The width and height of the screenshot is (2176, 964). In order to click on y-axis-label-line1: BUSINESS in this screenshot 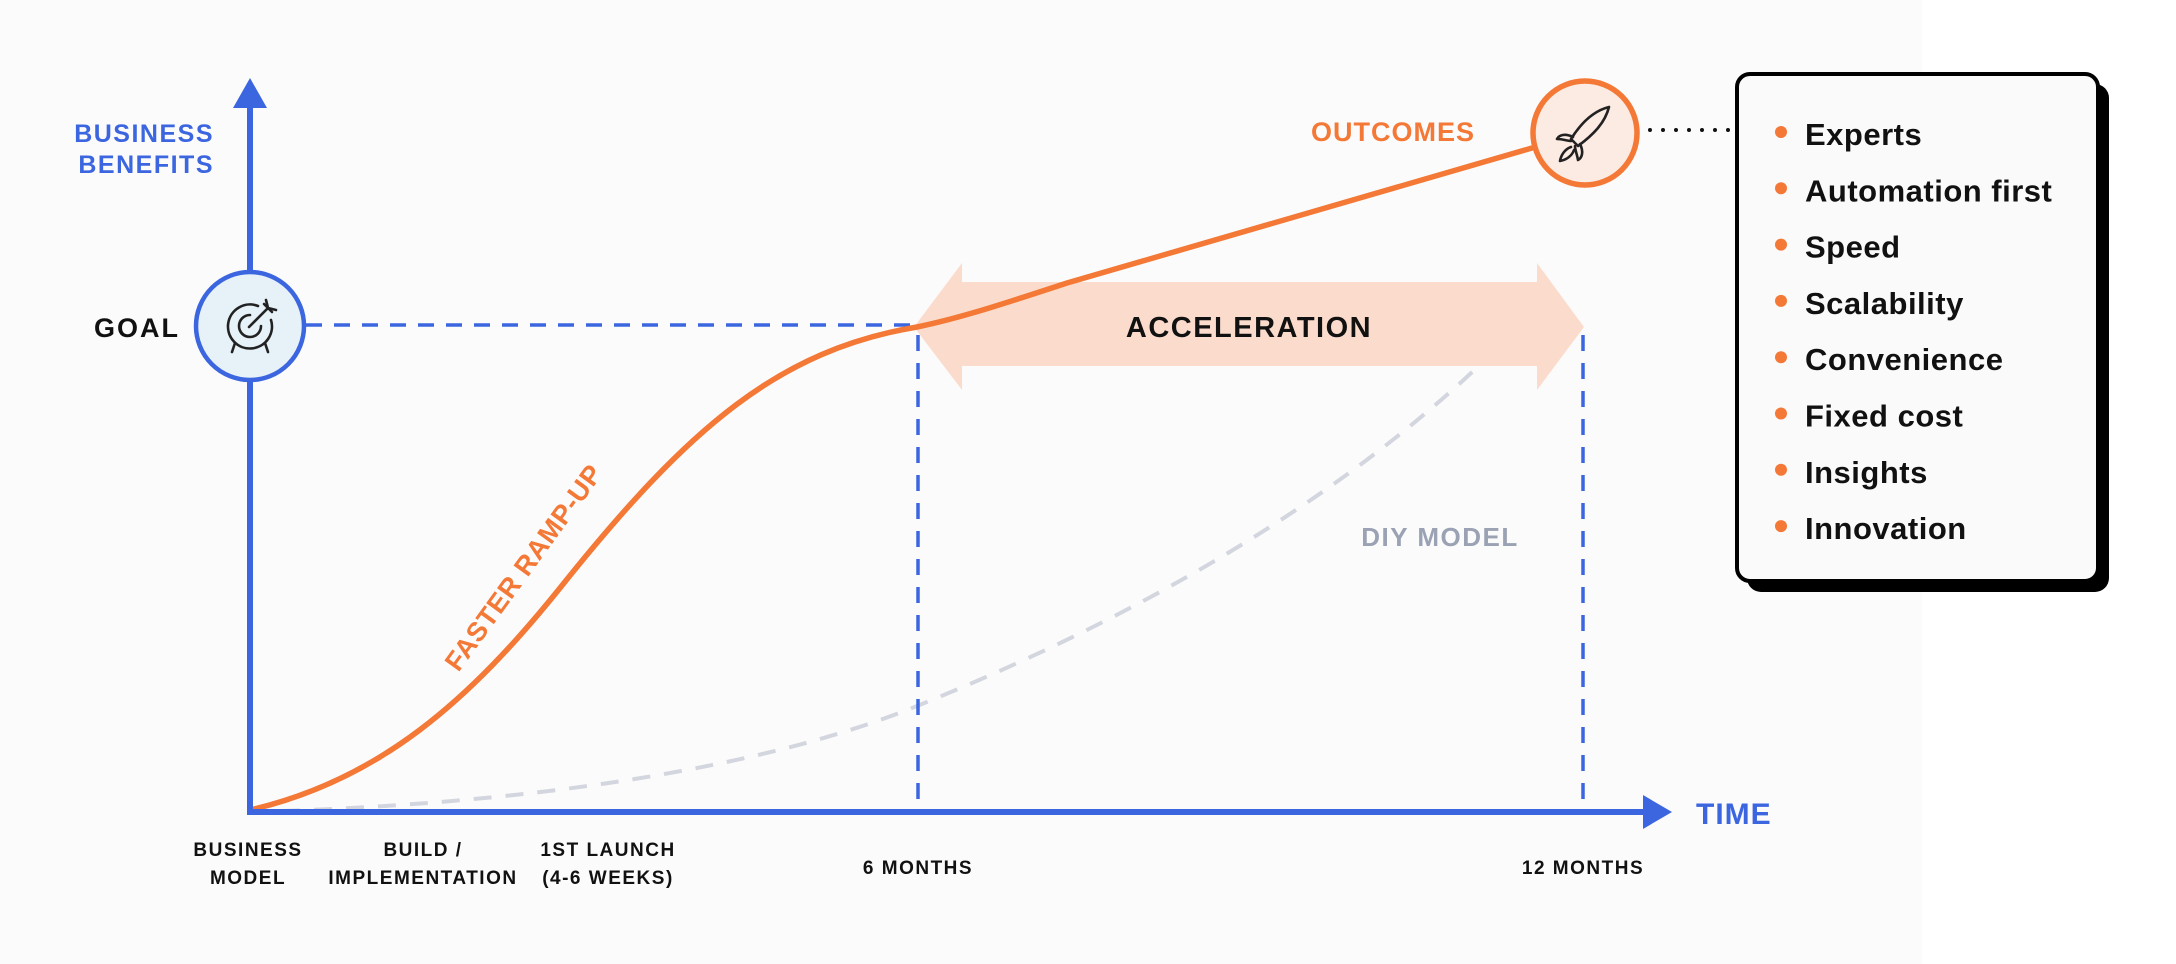, I will do `click(144, 134)`.